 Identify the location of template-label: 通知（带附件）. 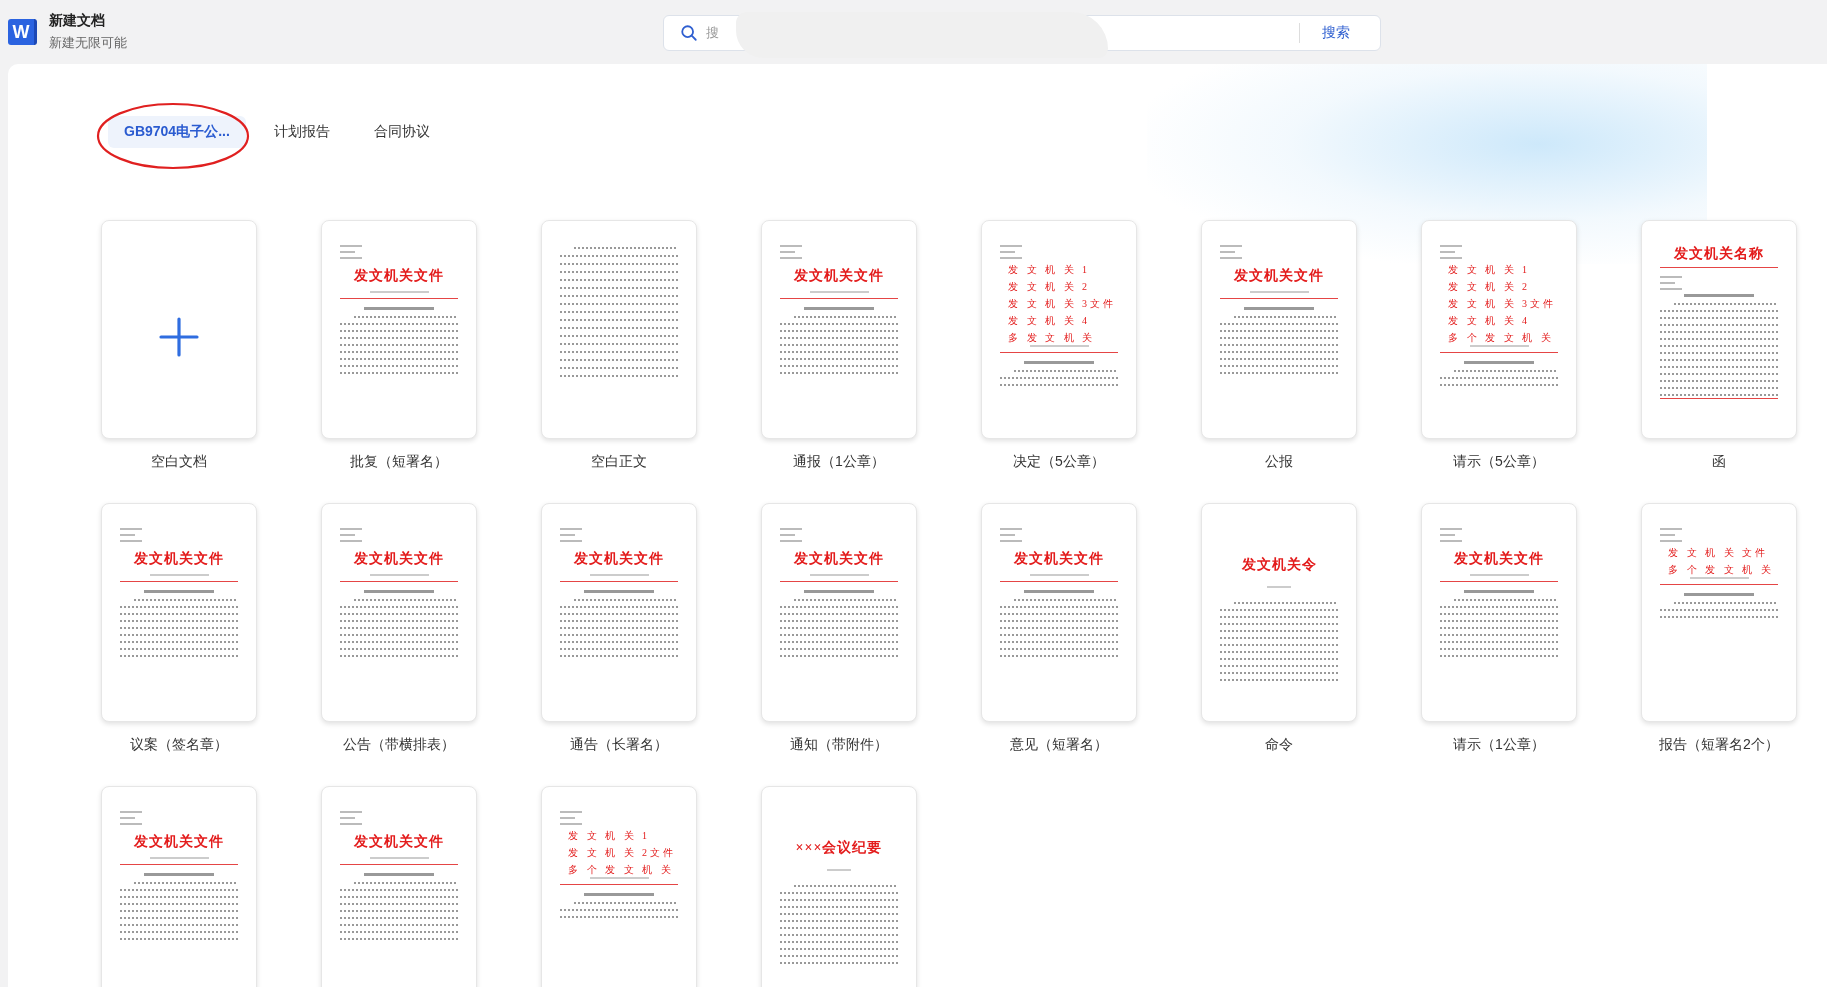
(839, 745).